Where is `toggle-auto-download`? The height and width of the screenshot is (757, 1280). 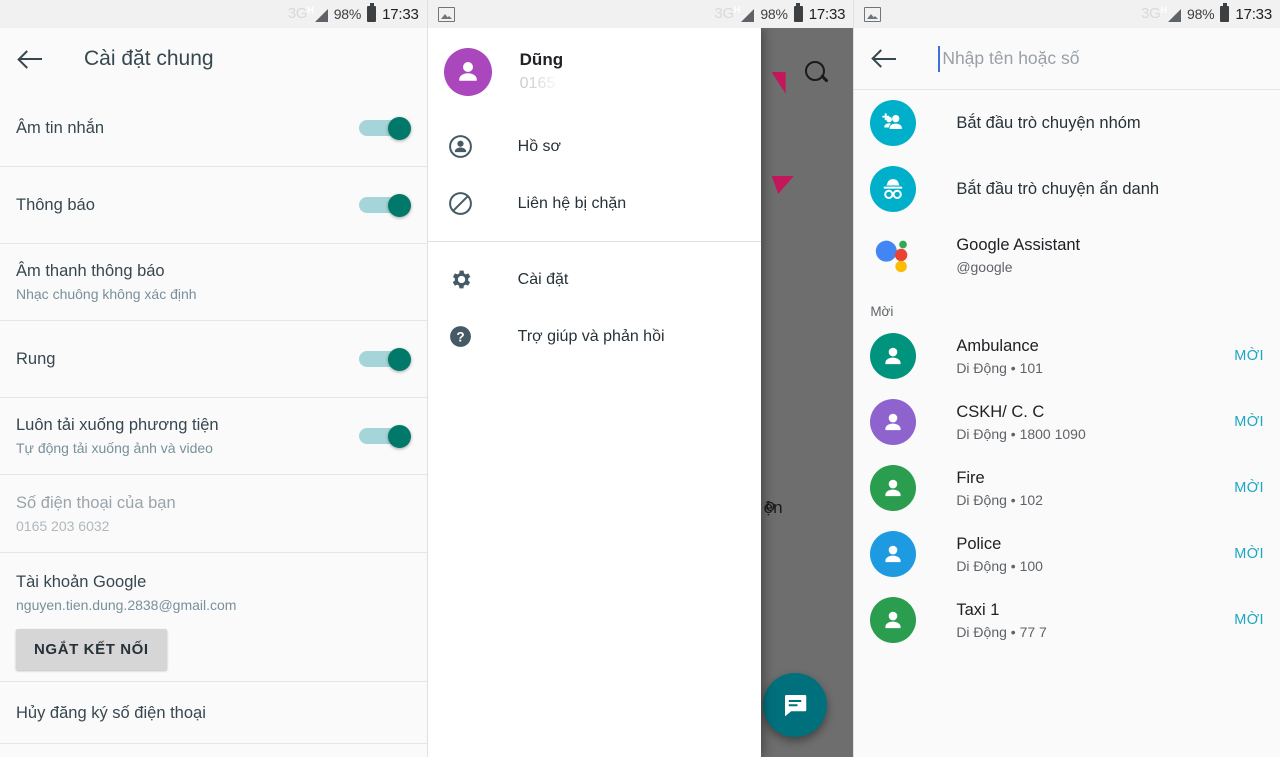 toggle-auto-download is located at coordinates (384, 436).